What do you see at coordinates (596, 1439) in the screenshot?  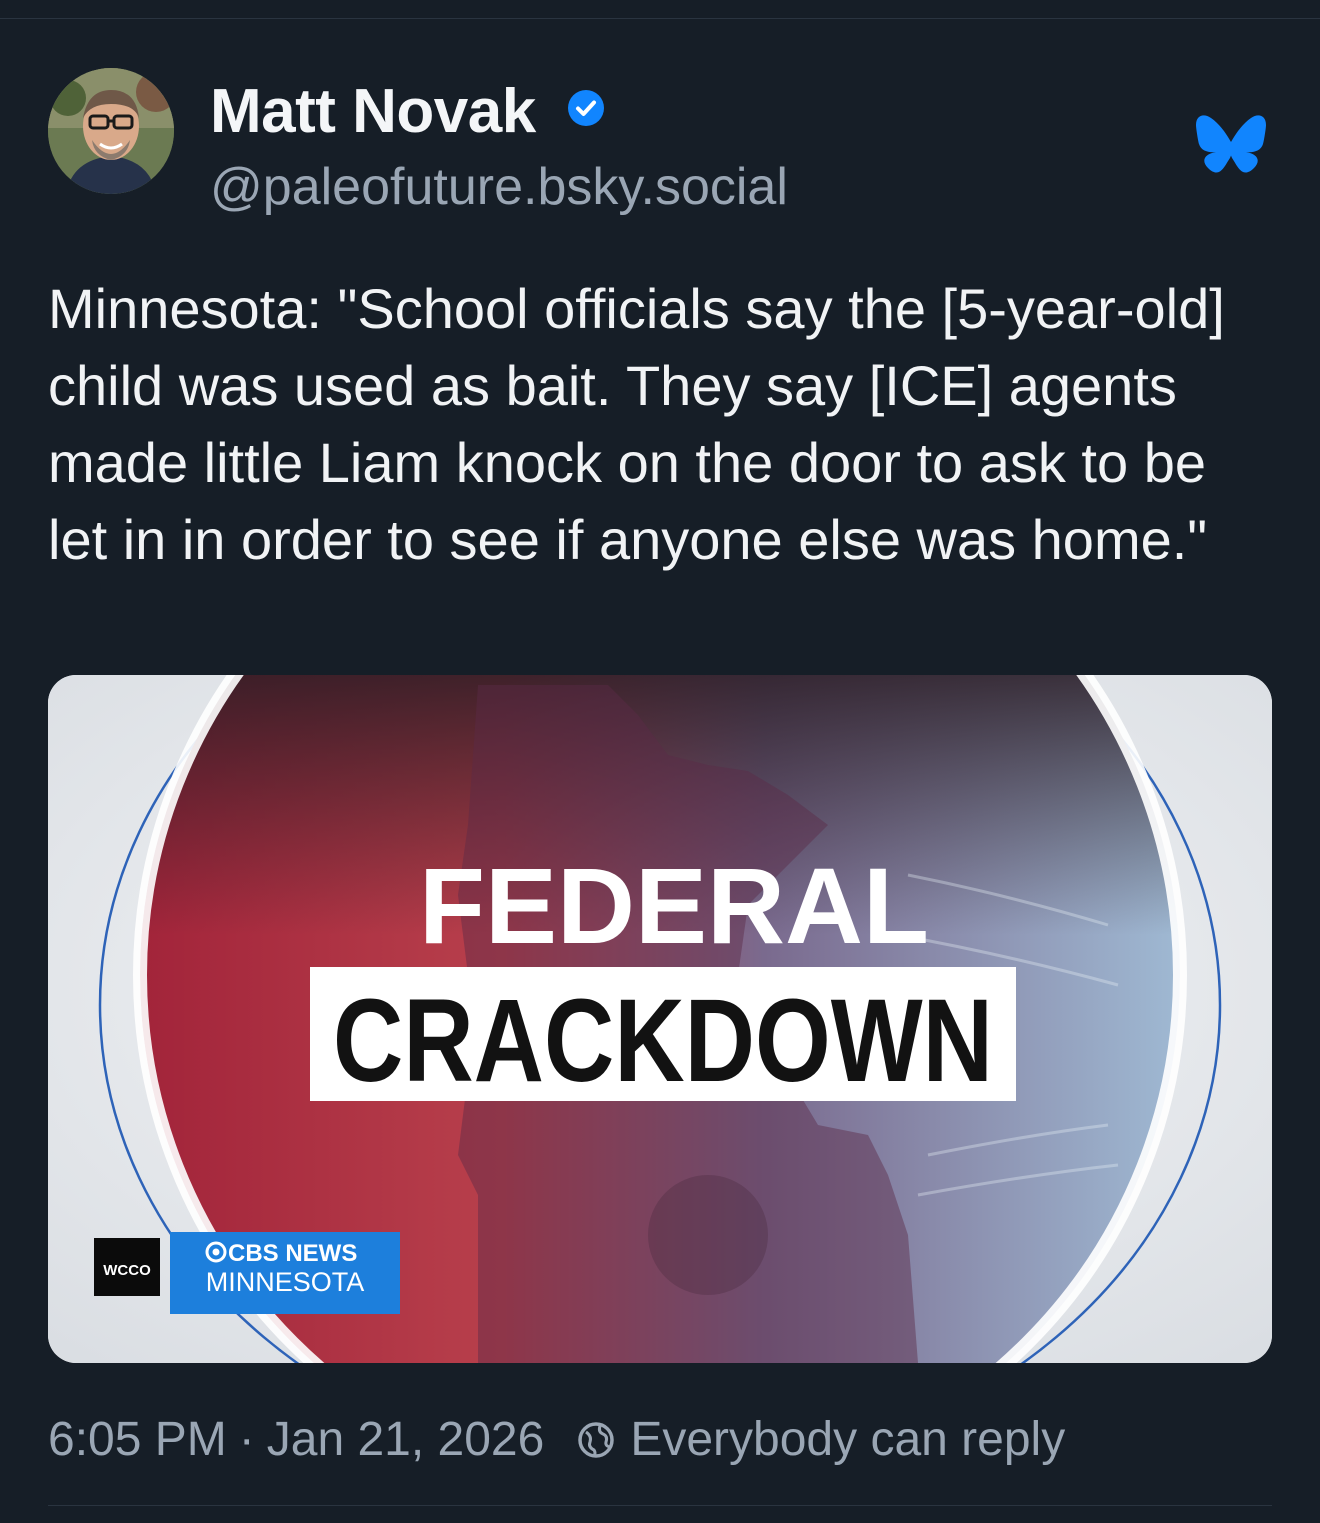 I see `globe-icon` at bounding box center [596, 1439].